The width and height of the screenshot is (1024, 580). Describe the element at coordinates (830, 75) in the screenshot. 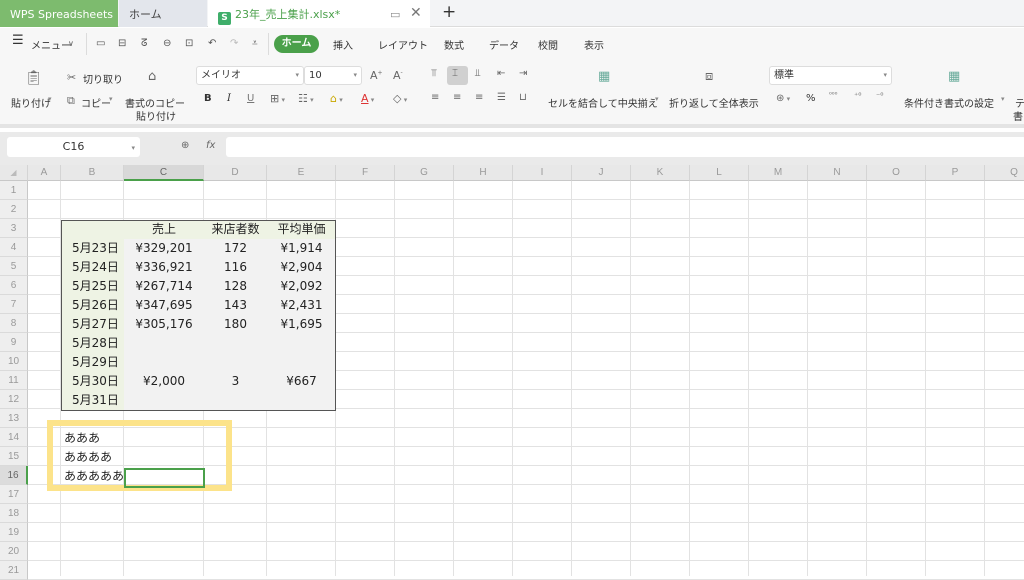

I see `number-format-select: 標準 ▾` at that location.